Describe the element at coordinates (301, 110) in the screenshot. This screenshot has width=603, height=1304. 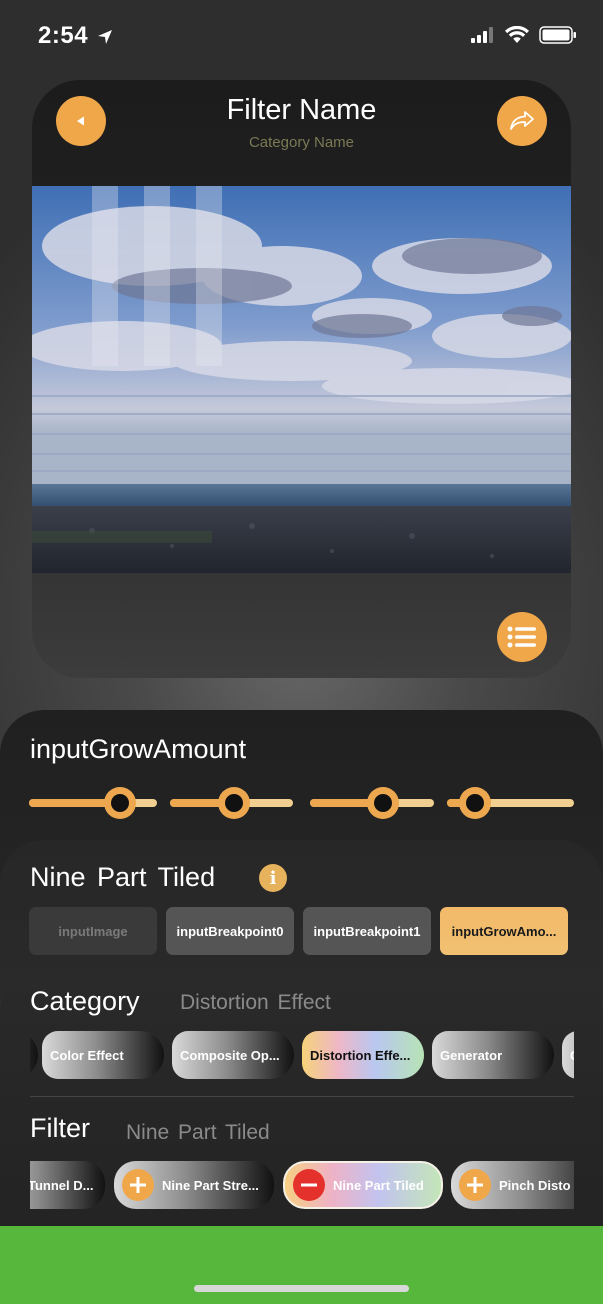
I see `filter-title: Filter Name` at that location.